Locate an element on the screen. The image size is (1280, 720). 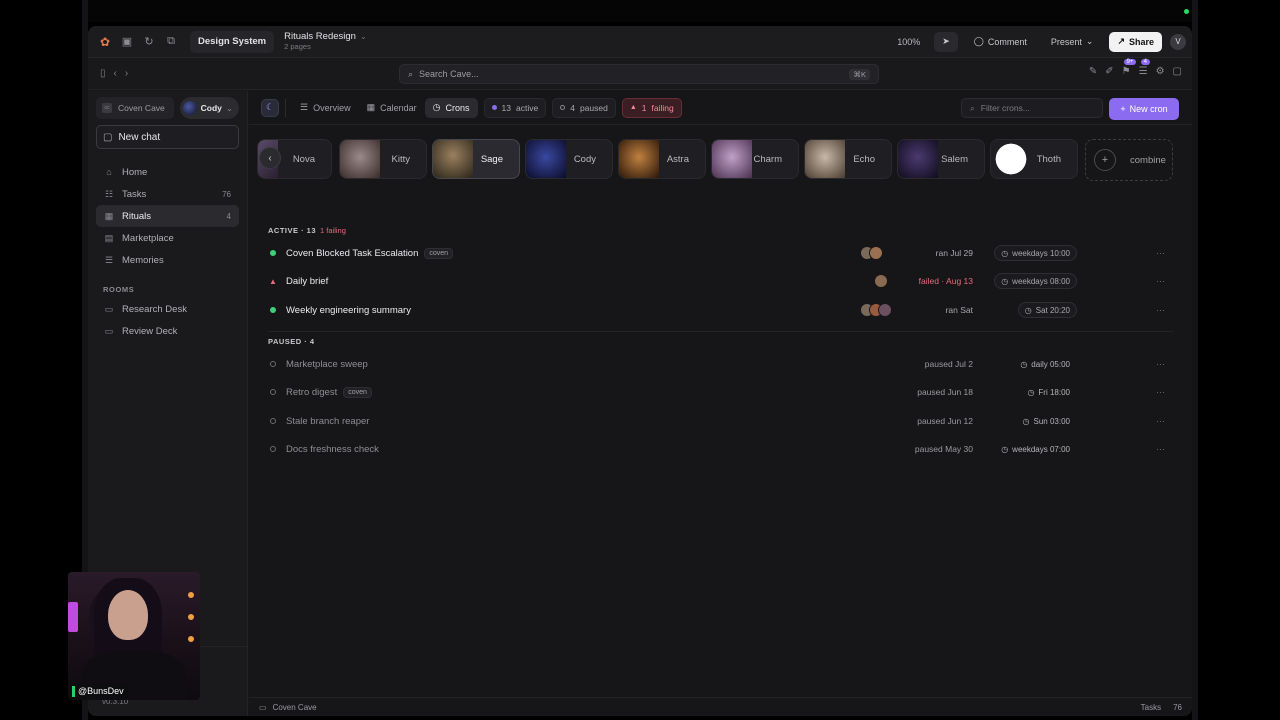
cron-schedule: ◷ daily 05:00 is located at coordinates (1045, 364).